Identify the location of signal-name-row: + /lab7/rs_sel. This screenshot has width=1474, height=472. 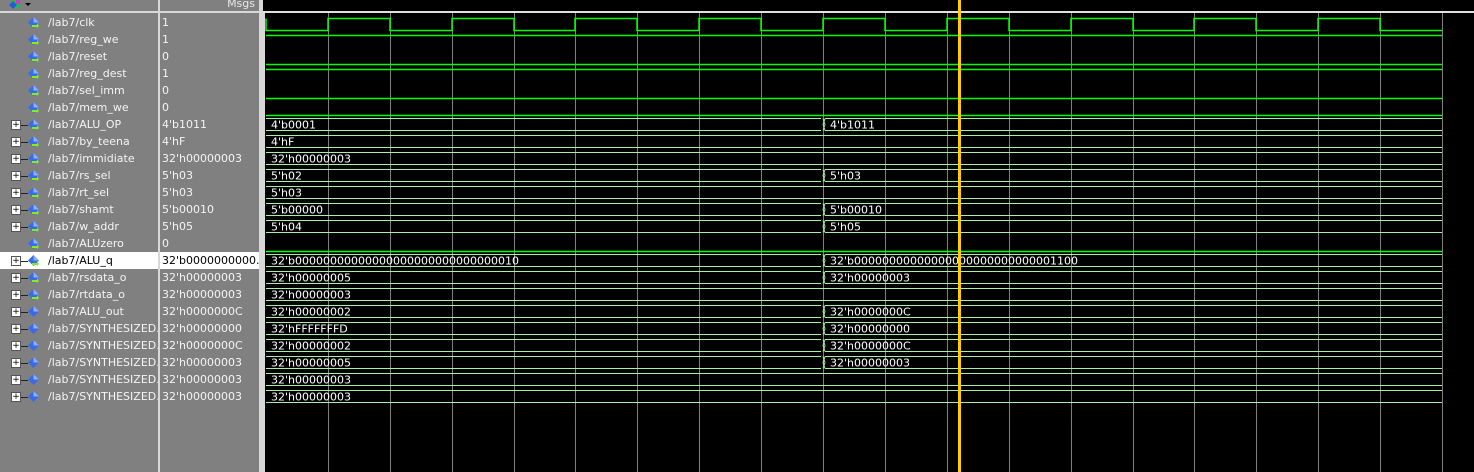
(79, 175).